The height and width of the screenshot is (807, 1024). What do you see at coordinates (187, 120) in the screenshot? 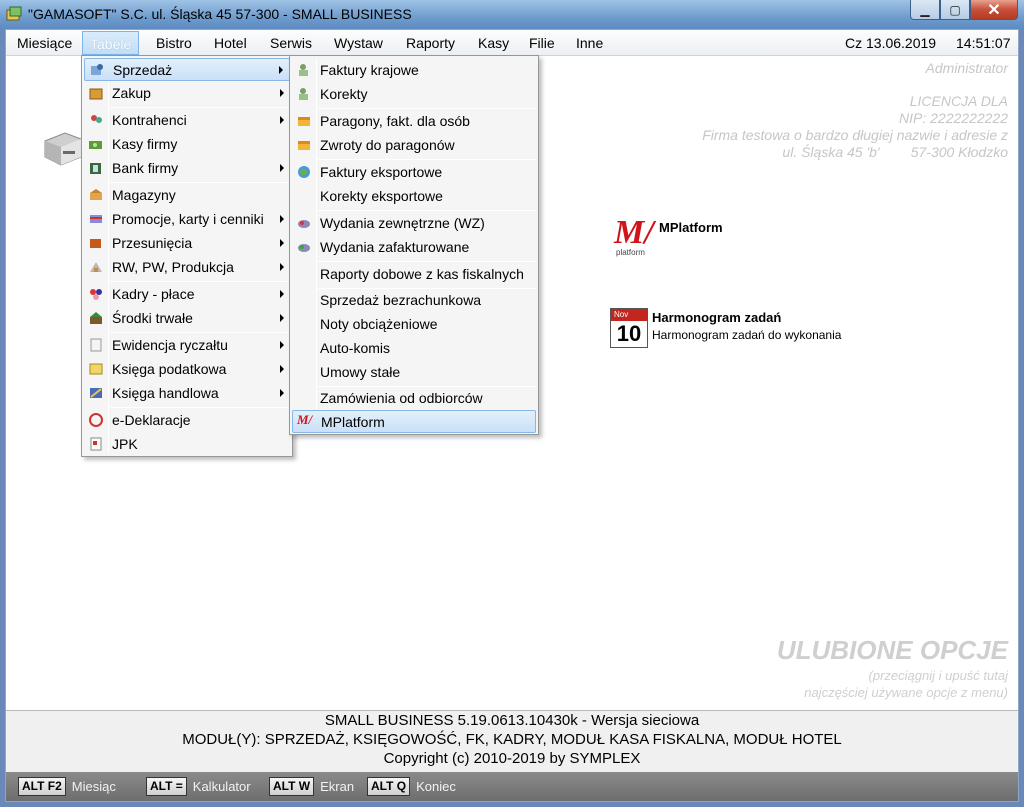
I see `menu-item-kontrahenci: Kontrahenci` at bounding box center [187, 120].